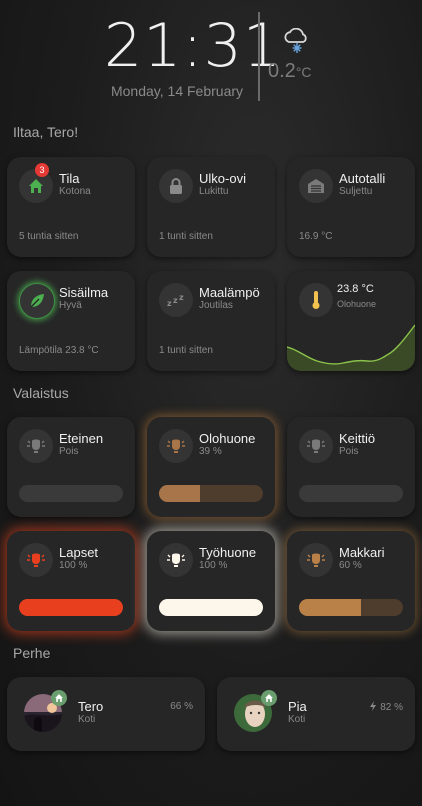 Image resolution: width=422 pixels, height=806 pixels. Describe the element at coordinates (214, 191) in the screenshot. I see `card-state: Lukittu` at that location.